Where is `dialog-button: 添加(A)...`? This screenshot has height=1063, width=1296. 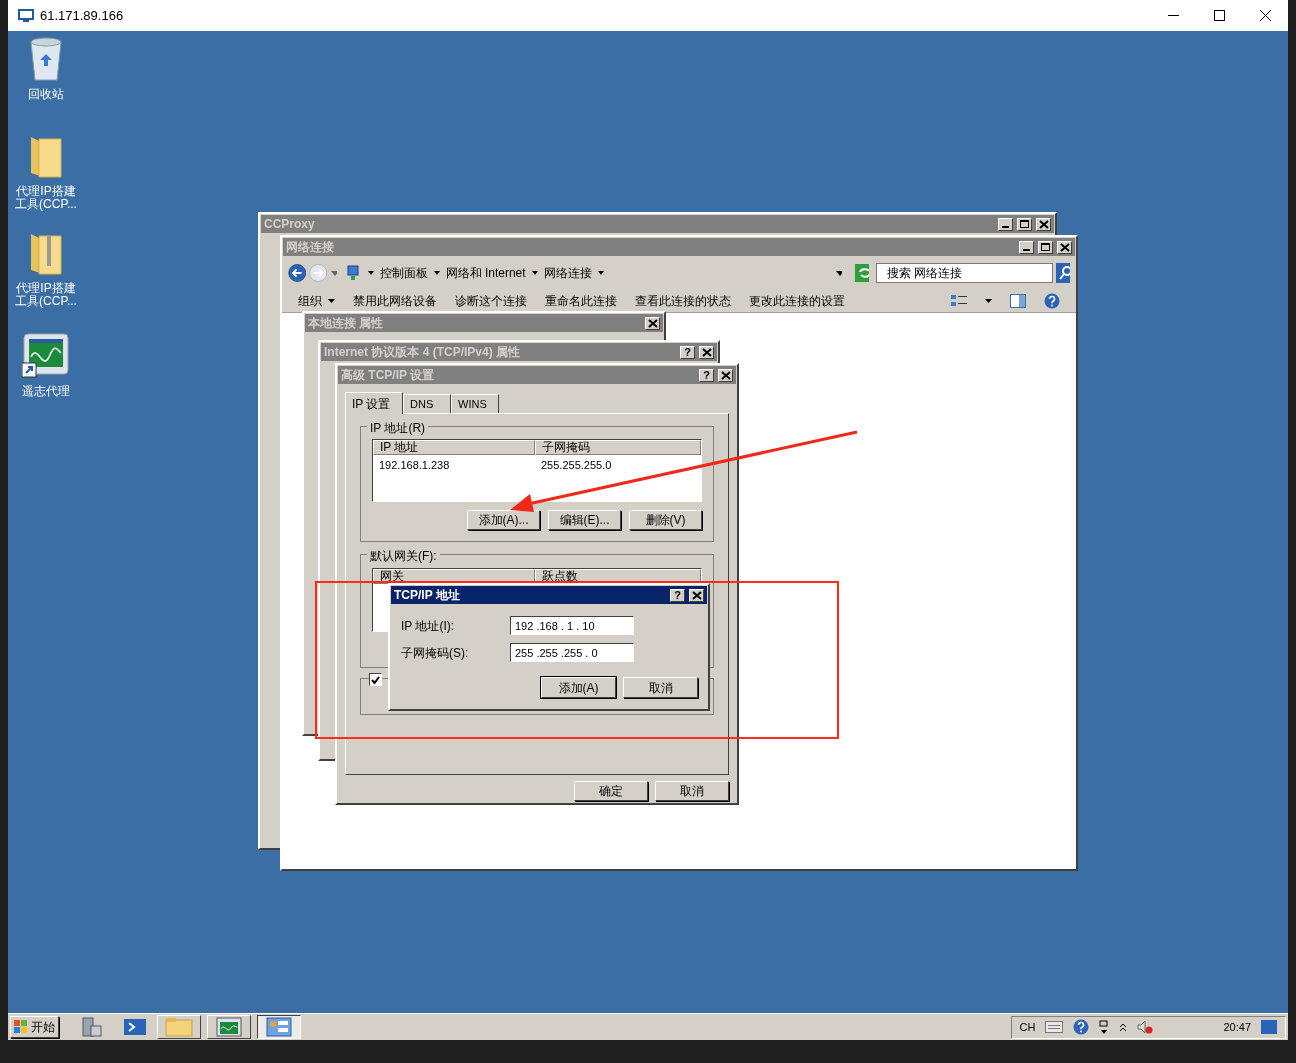 dialog-button: 添加(A)... is located at coordinates (503, 520).